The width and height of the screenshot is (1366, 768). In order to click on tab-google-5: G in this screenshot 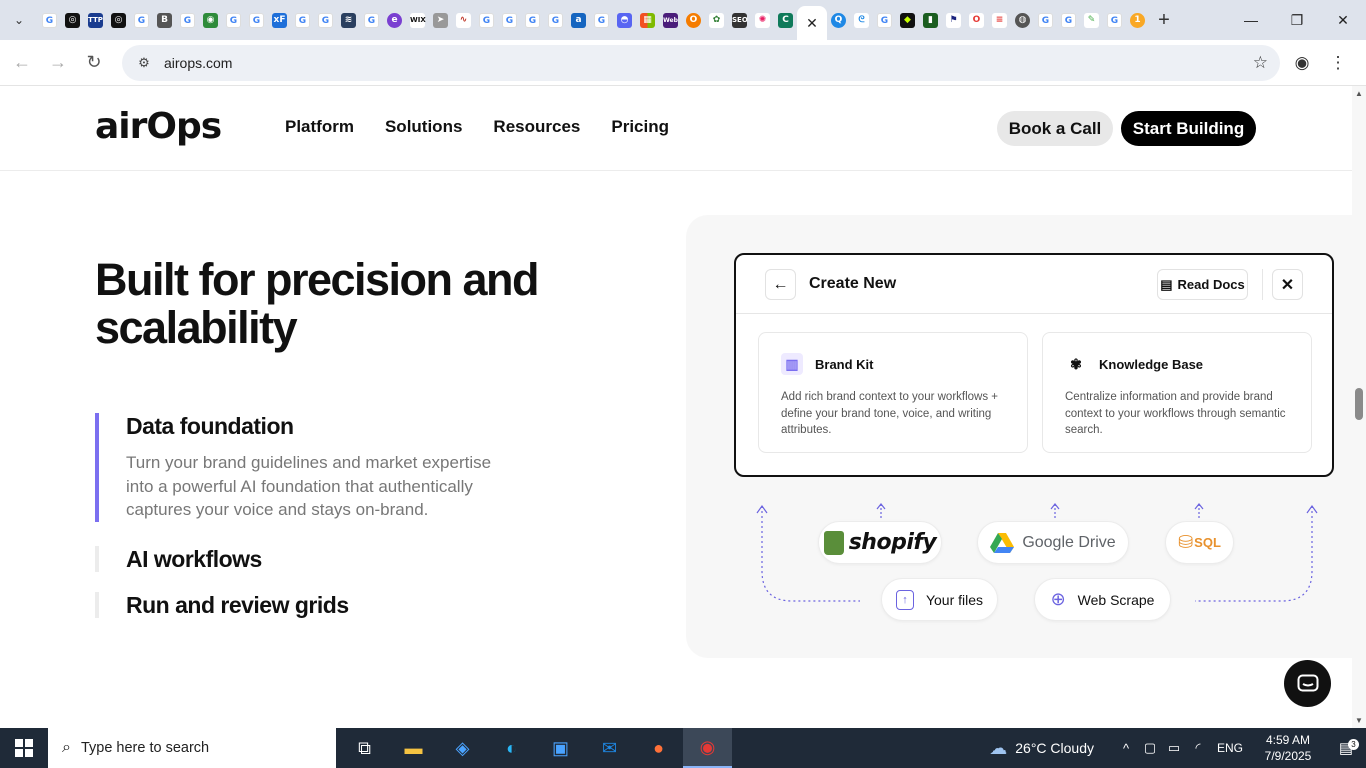, I will do `click(256, 20)`.